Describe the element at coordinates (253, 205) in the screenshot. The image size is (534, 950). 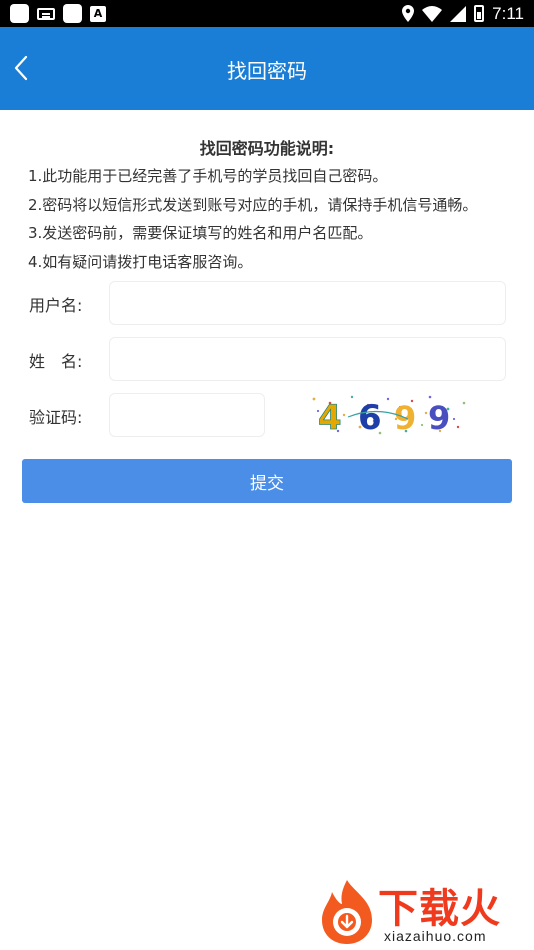
I see `info-line: 2.密码将以短信形式发送到账号对应的手机，请保持手机信号通畅。` at that location.